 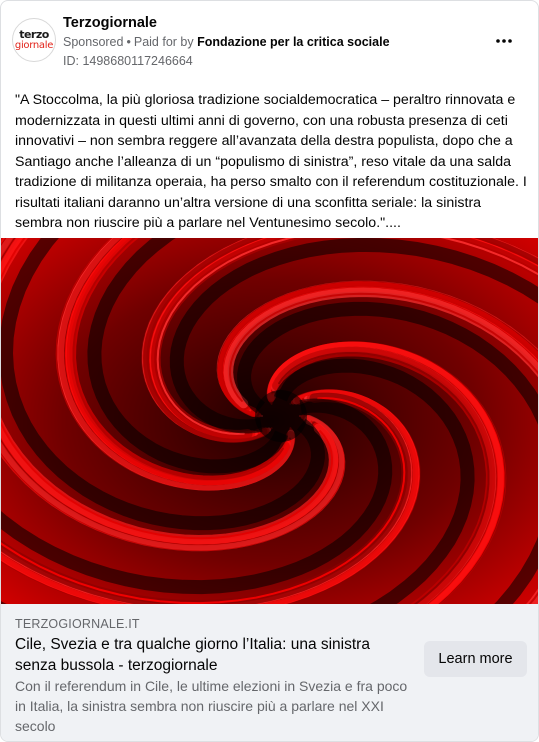 What do you see at coordinates (77, 624) in the screenshot?
I see `link-domain: TERZOGIORNALE.IT` at bounding box center [77, 624].